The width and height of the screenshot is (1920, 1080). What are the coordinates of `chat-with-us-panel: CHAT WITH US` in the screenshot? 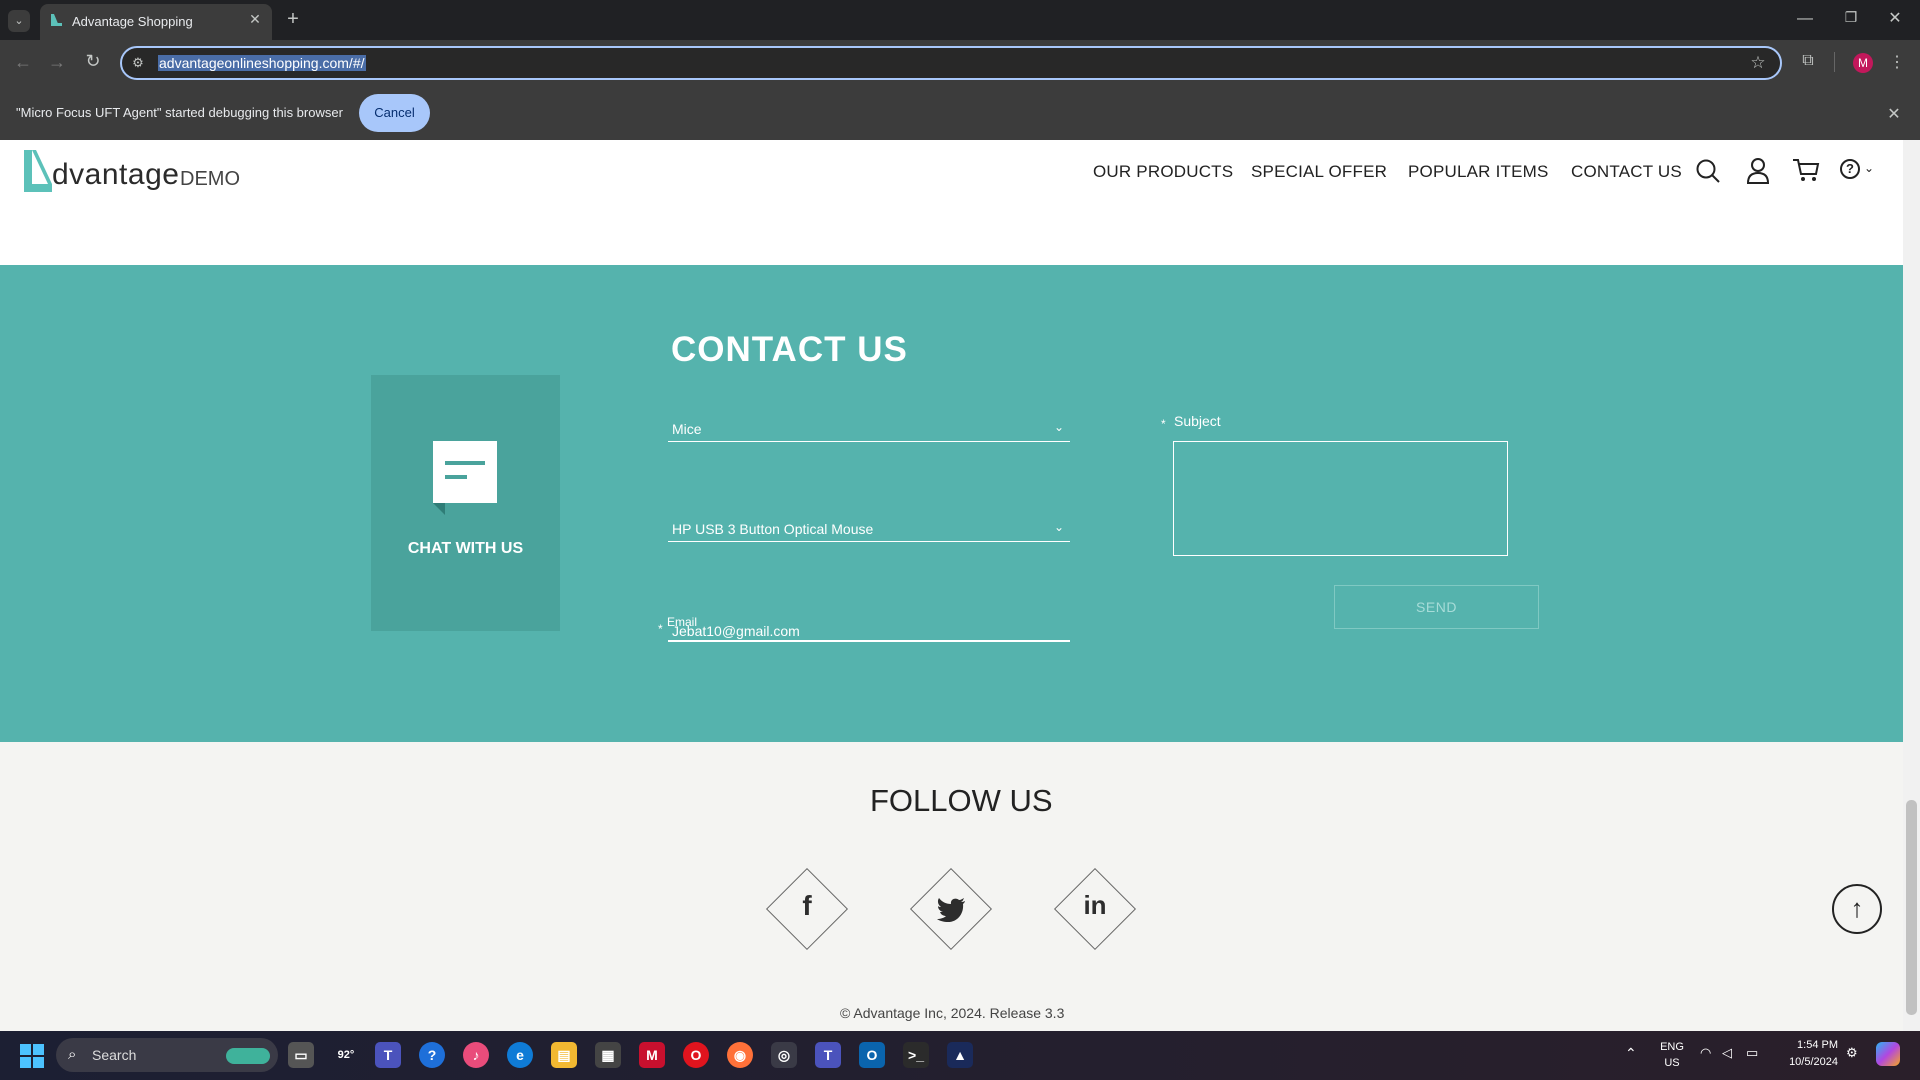 It's located at (465, 503).